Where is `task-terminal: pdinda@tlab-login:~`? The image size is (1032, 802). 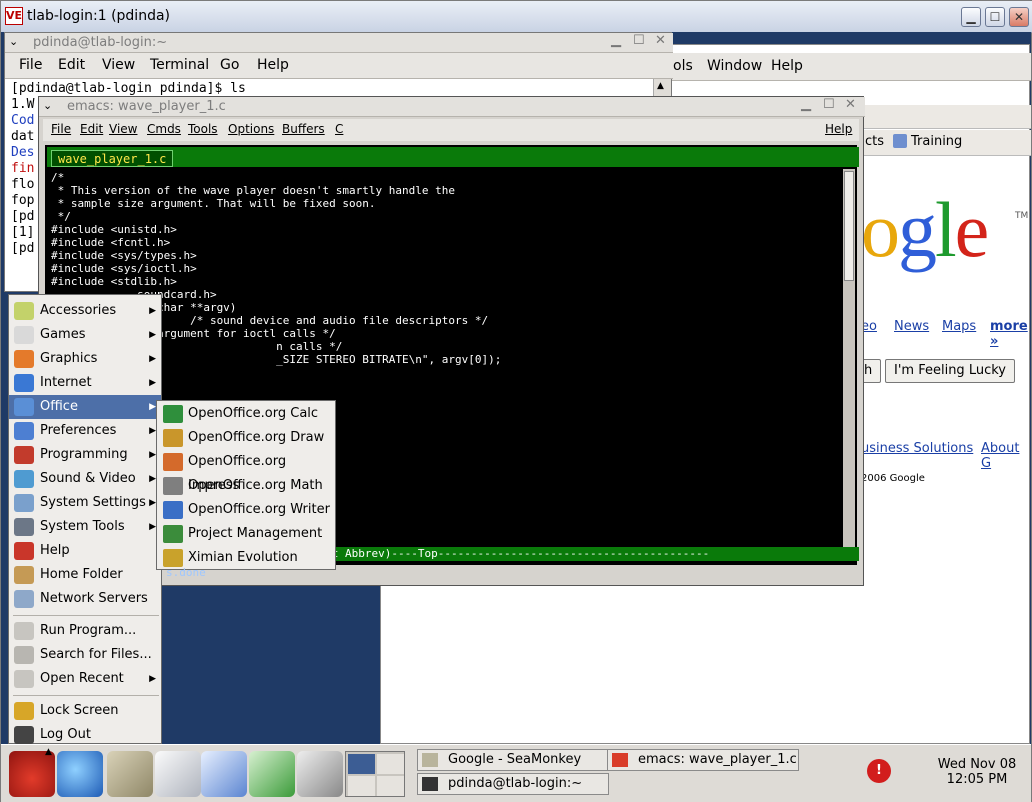 task-terminal: pdinda@tlab-login:~ is located at coordinates (513, 784).